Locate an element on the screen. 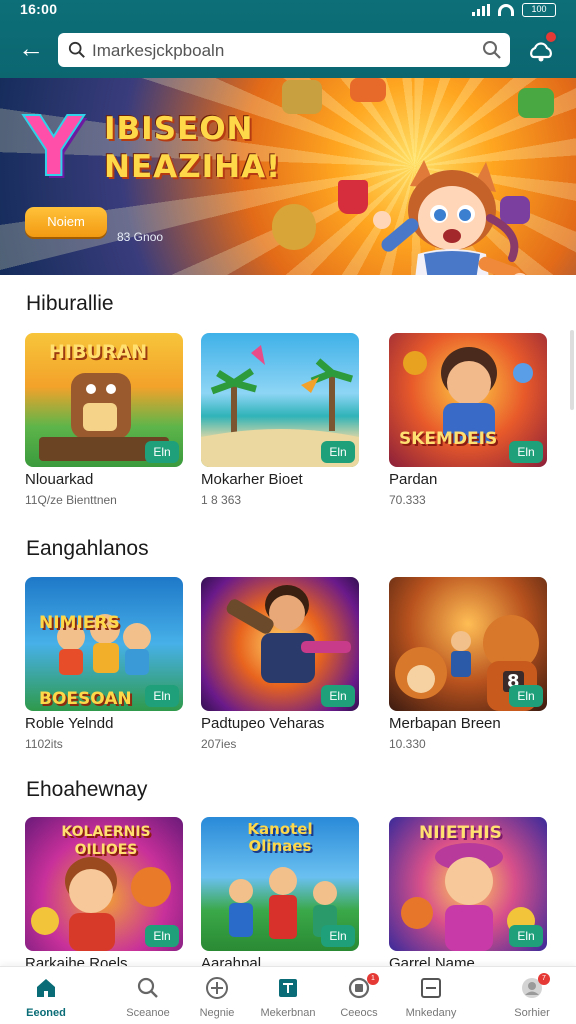  status-time: 16:00 is located at coordinates (39, 9).